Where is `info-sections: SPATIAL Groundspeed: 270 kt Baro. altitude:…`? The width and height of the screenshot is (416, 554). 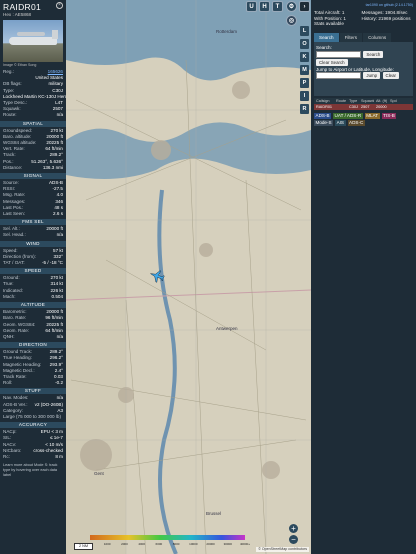
info-sections: SPATIAL Groundspeed: 270 kt Baro. altitude:… is located at coordinates (33, 290).